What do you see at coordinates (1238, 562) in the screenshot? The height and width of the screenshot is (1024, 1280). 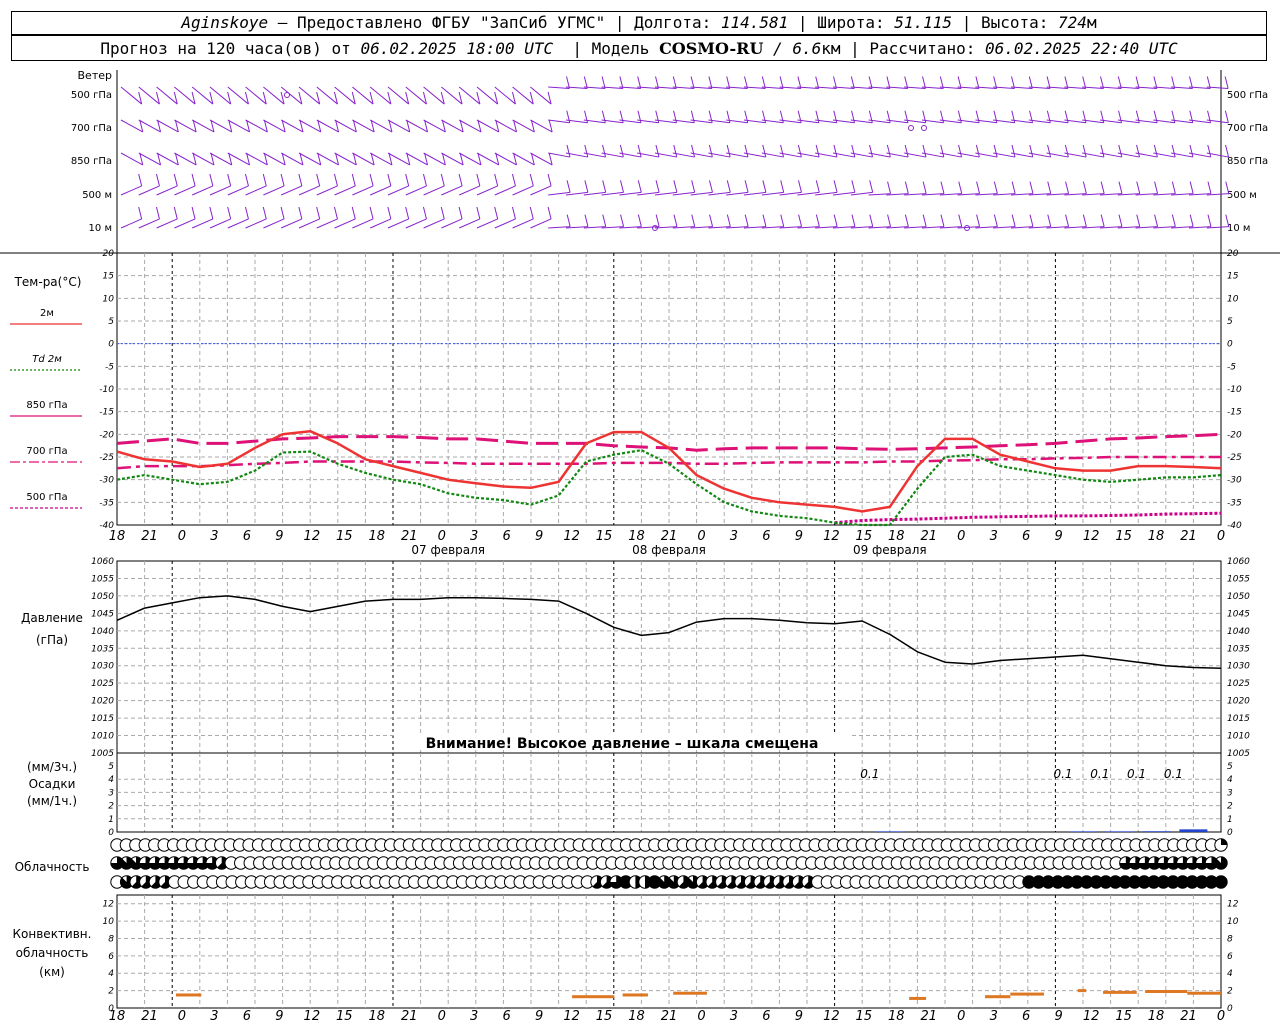 I see `pressure-ytick-right: 1060` at bounding box center [1238, 562].